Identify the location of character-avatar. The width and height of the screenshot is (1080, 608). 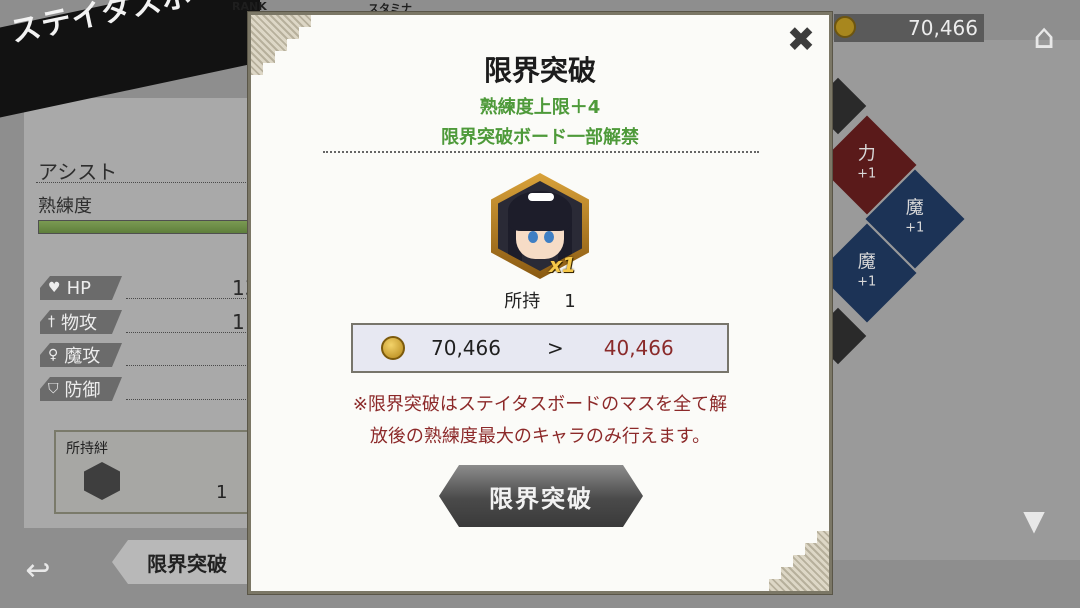
(102, 481).